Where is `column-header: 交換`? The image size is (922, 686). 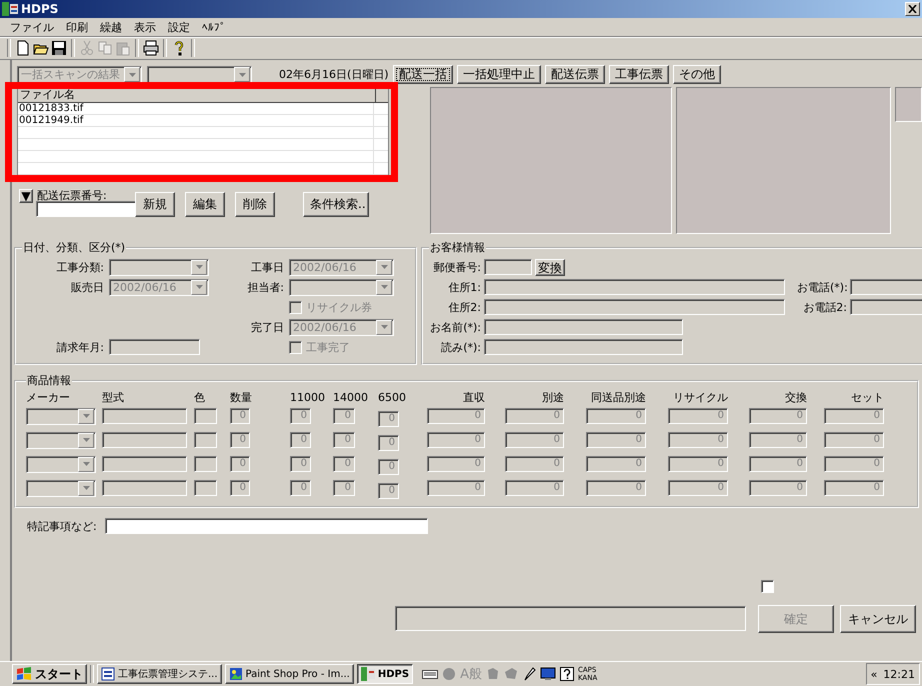 column-header: 交換 is located at coordinates (795, 397).